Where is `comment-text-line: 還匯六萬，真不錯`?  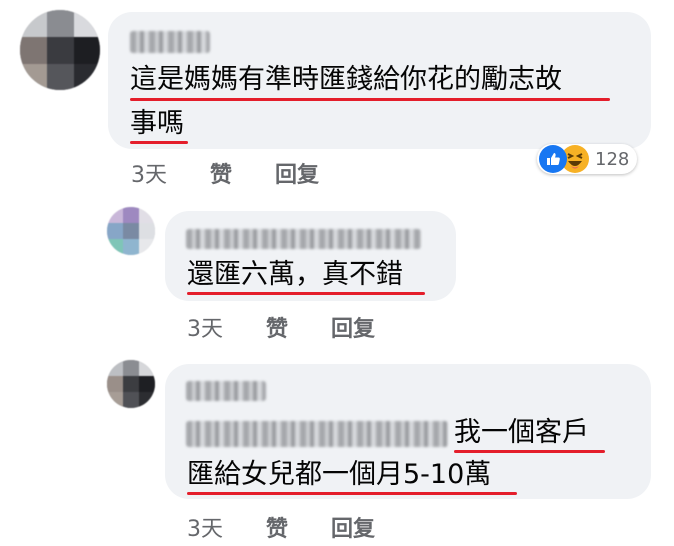
comment-text-line: 還匯六萬，真不錯 is located at coordinates (295, 274).